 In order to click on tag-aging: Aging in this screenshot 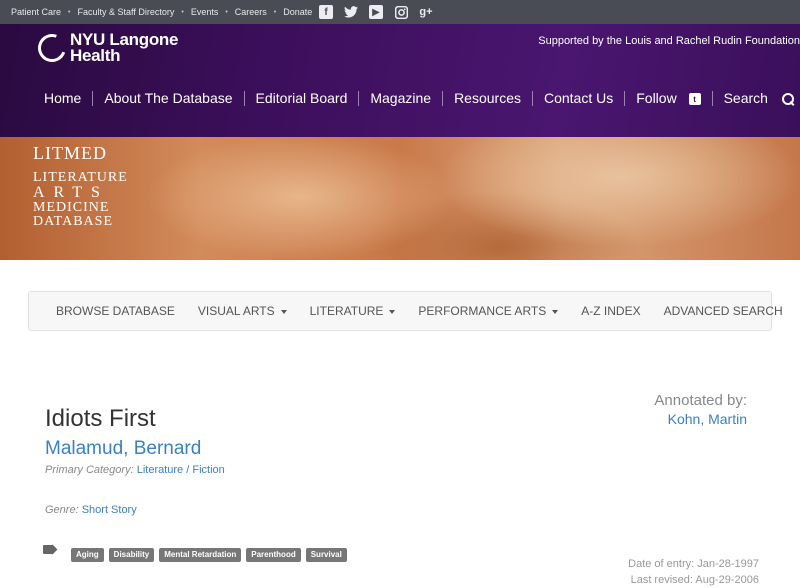, I will do `click(87, 555)`.